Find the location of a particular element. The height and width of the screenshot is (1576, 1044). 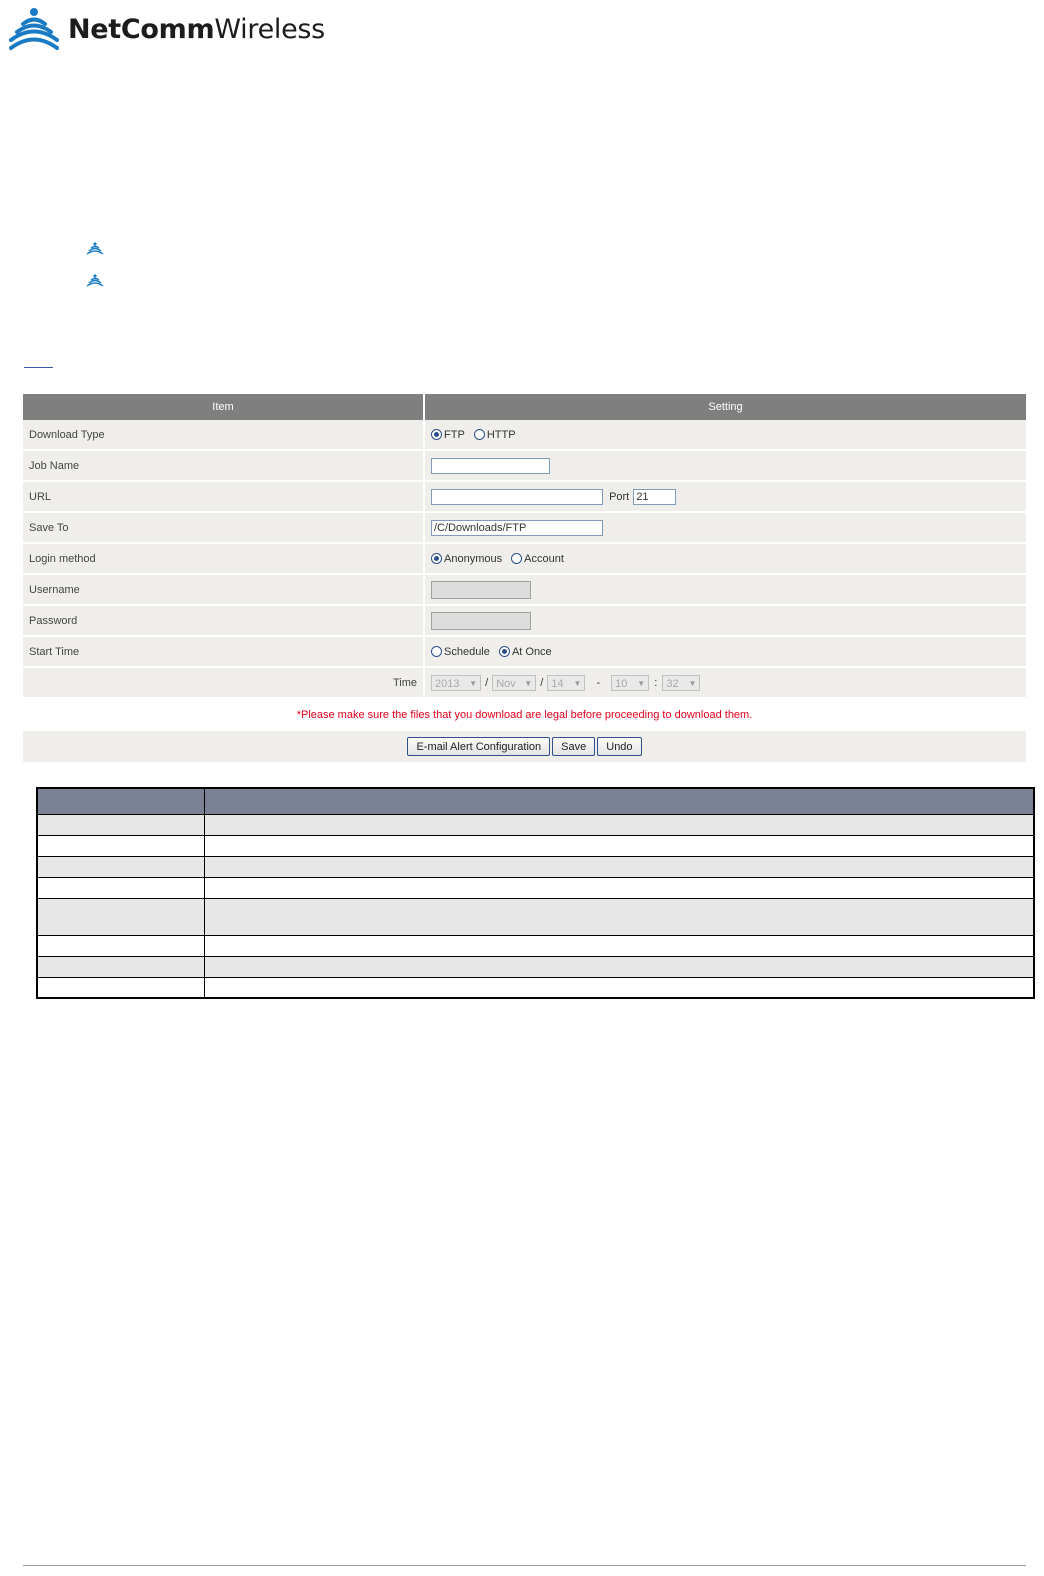

column-divider is located at coordinates (204, 905).